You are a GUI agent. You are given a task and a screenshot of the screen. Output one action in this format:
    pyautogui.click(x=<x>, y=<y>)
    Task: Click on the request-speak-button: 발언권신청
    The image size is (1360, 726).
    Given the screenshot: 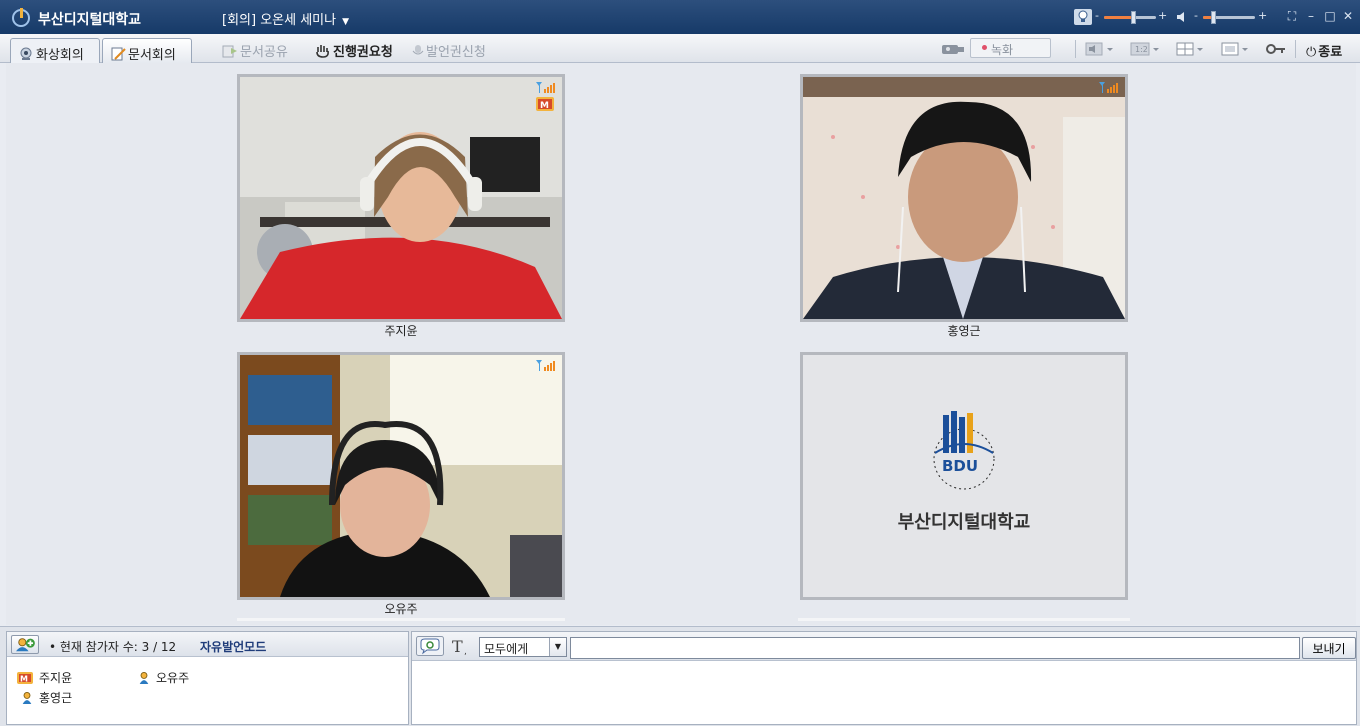 What is the action you would take?
    pyautogui.click(x=449, y=50)
    